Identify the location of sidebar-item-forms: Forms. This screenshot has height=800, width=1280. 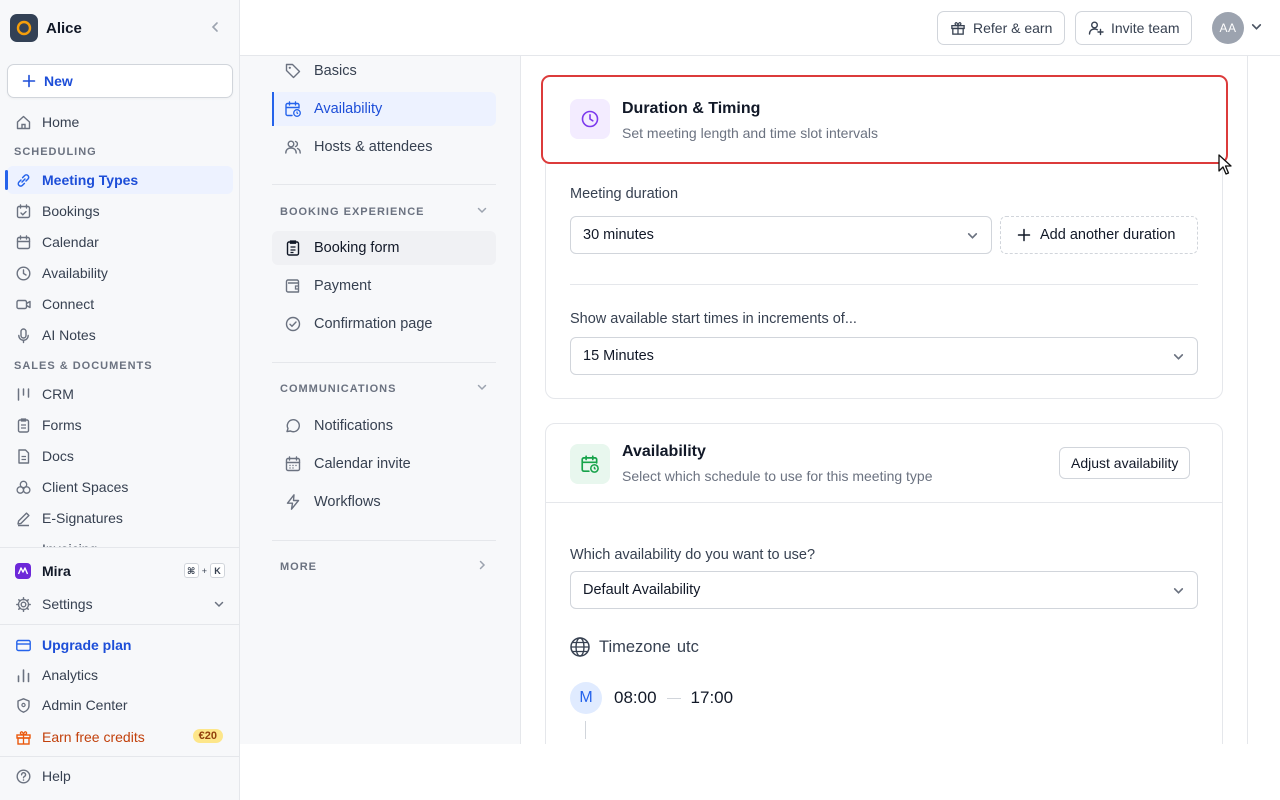
(120, 425).